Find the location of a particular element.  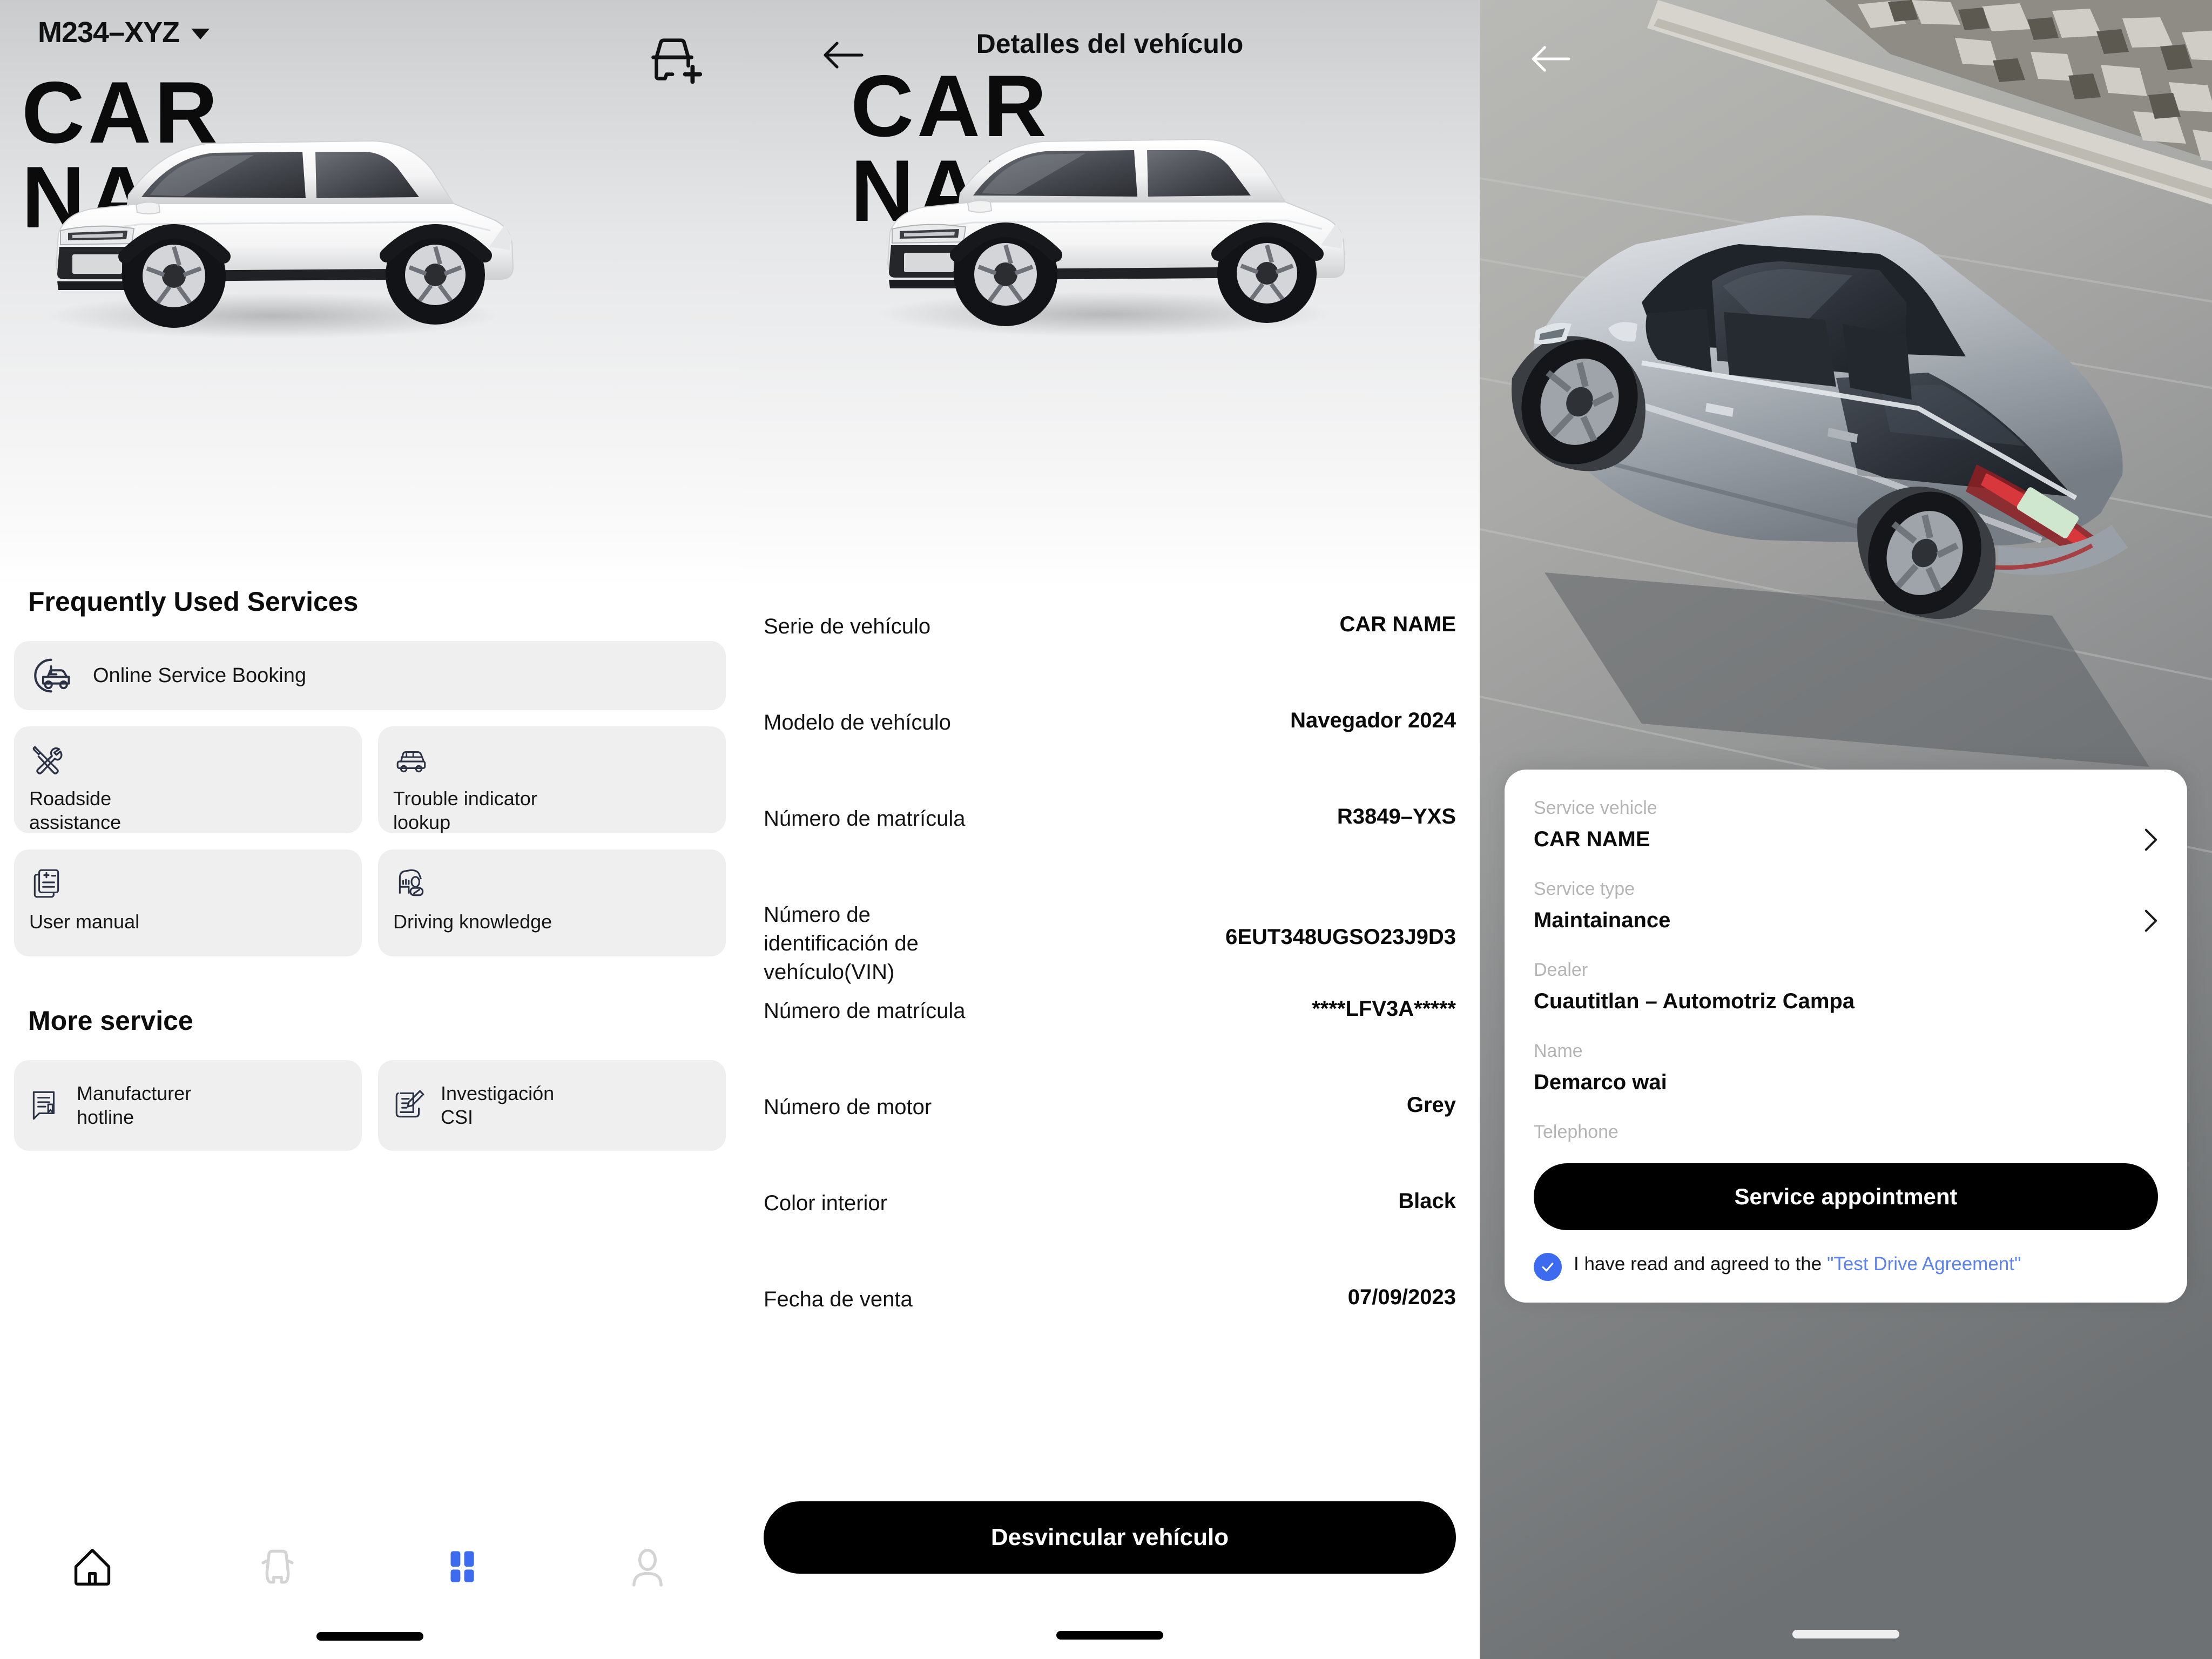

field-telephone: Telephone is located at coordinates (1846, 1136).